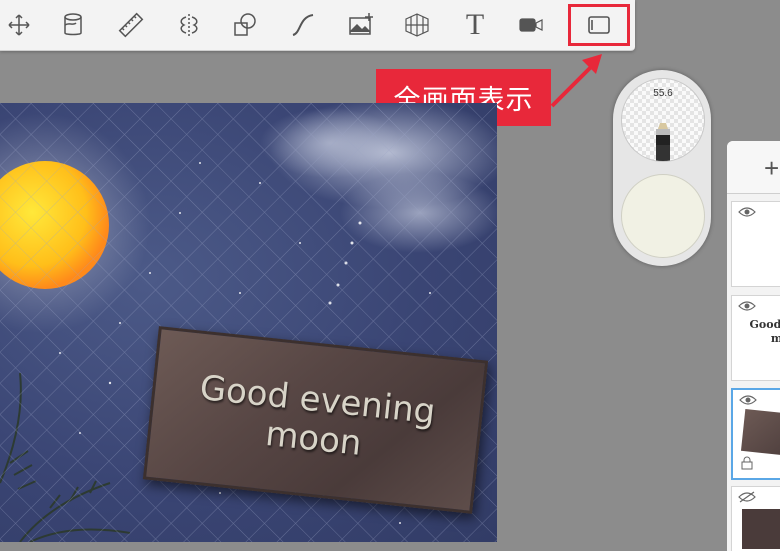  I want to click on layer-item: Good ev moo, so click(755, 338).